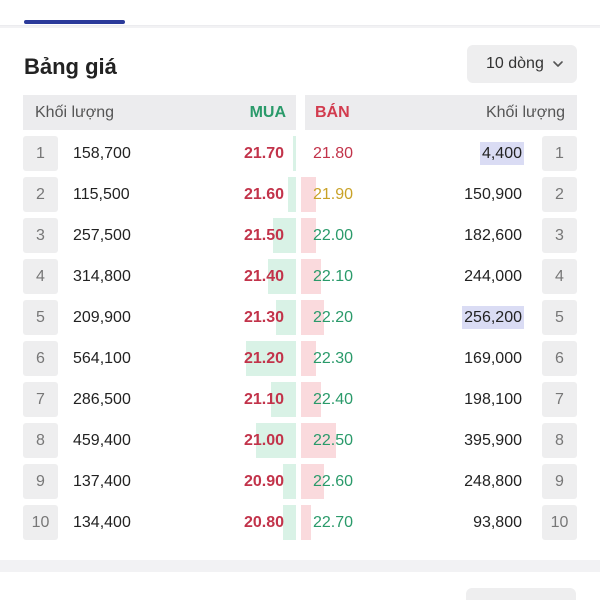 This screenshot has height=600, width=600. I want to click on buy-volume: 314,800, so click(102, 276).